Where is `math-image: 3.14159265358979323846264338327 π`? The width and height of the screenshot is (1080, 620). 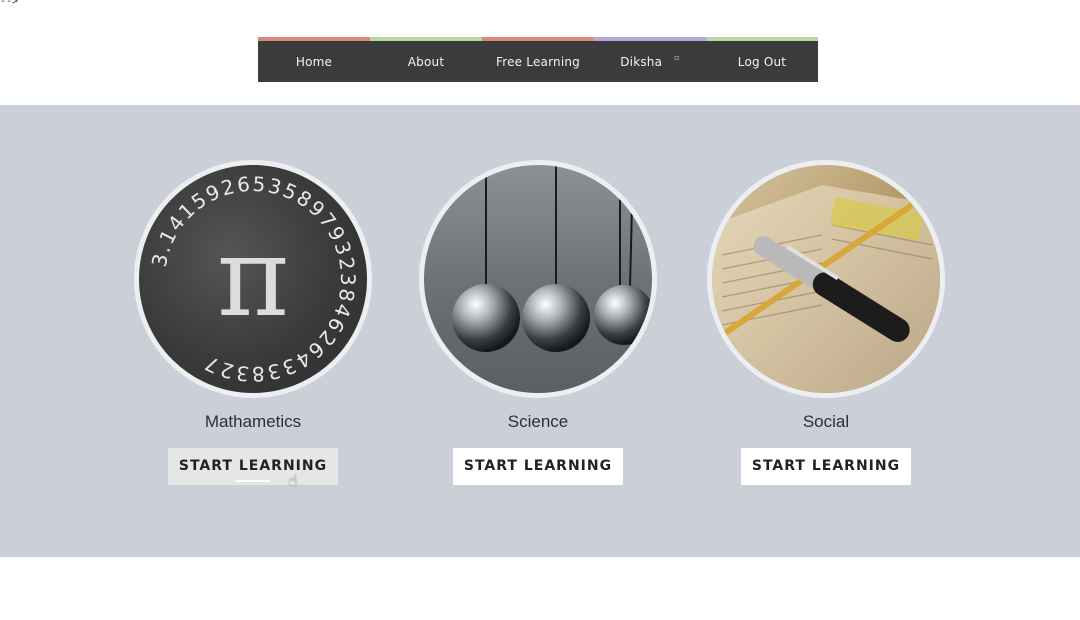
math-image: 3.14159265358979323846264338327 π is located at coordinates (253, 279).